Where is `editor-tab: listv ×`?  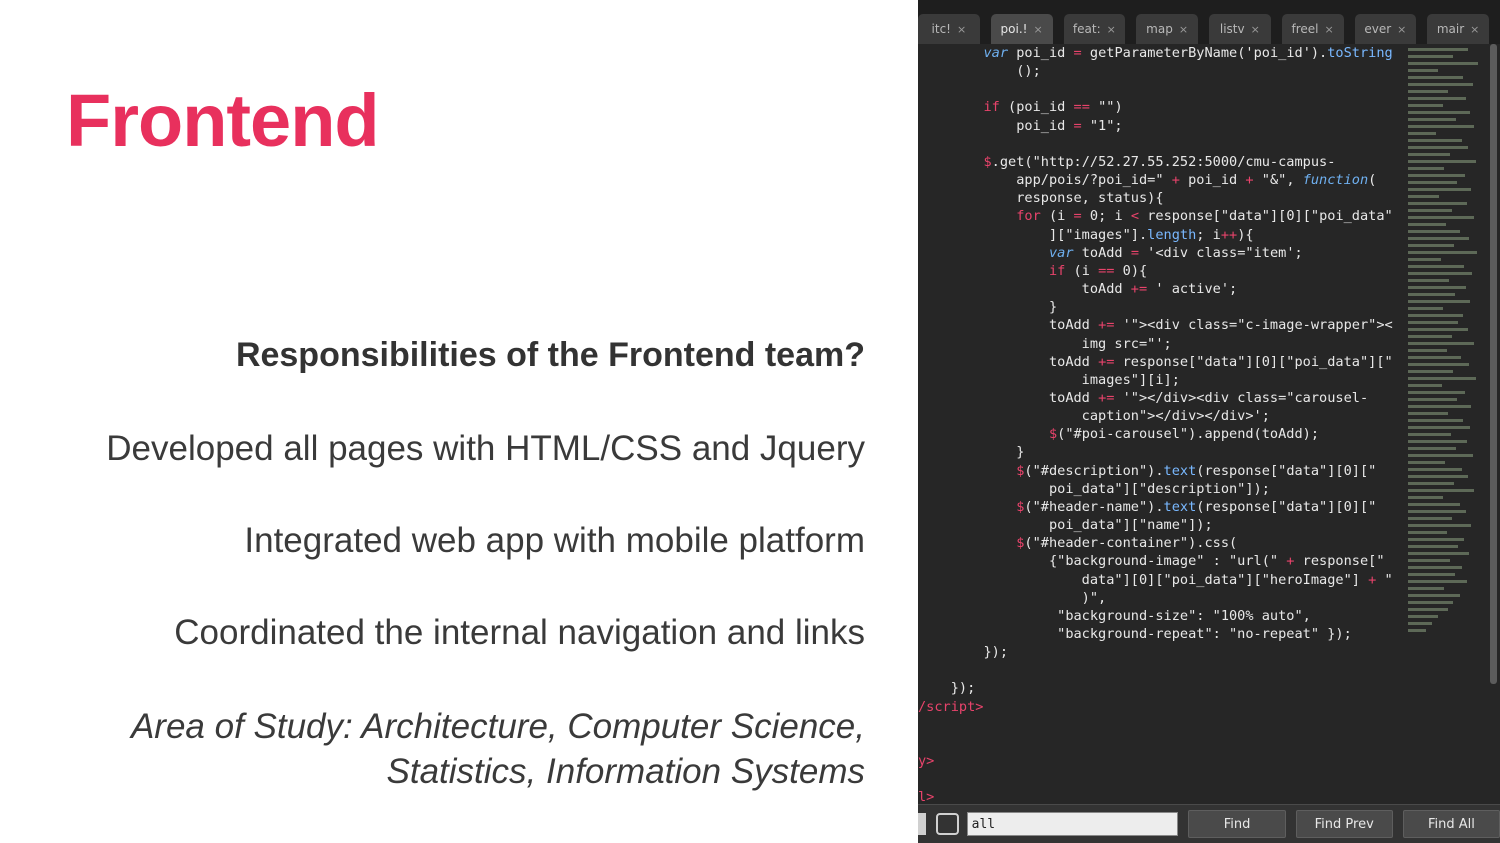 editor-tab: listv × is located at coordinates (1240, 29).